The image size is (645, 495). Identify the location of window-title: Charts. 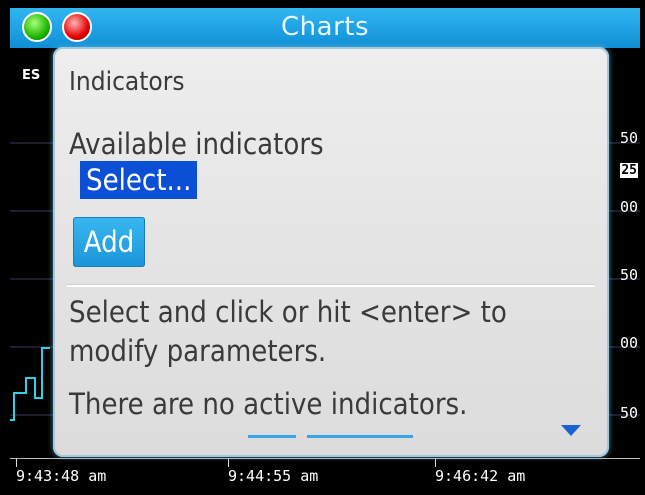
(325, 27).